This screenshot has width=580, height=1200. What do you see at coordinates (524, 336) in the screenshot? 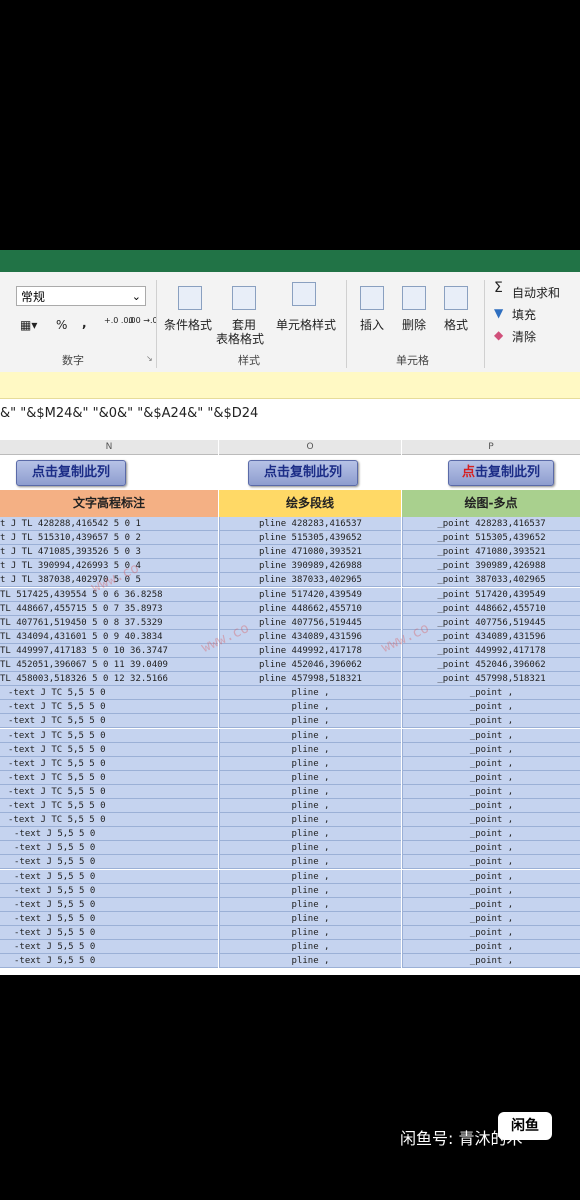
I see `clear-button: 清除` at bounding box center [524, 336].